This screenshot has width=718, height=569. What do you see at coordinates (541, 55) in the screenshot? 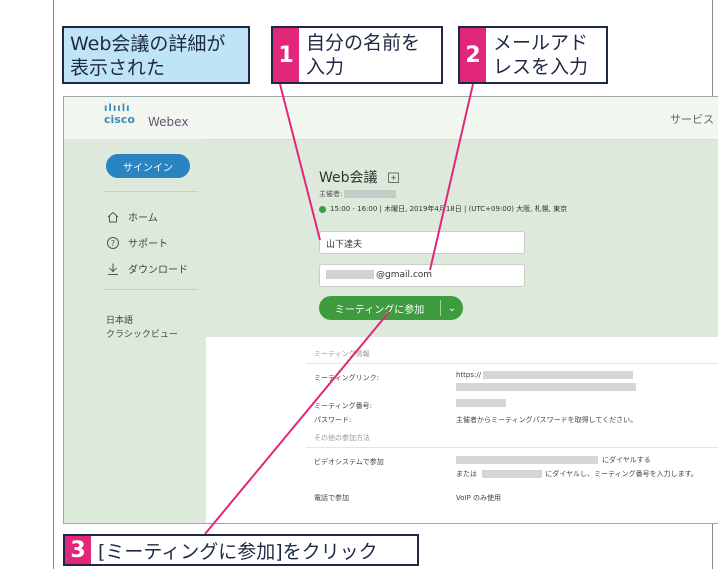
I see `step-text: メールアド レスを入力` at bounding box center [541, 55].